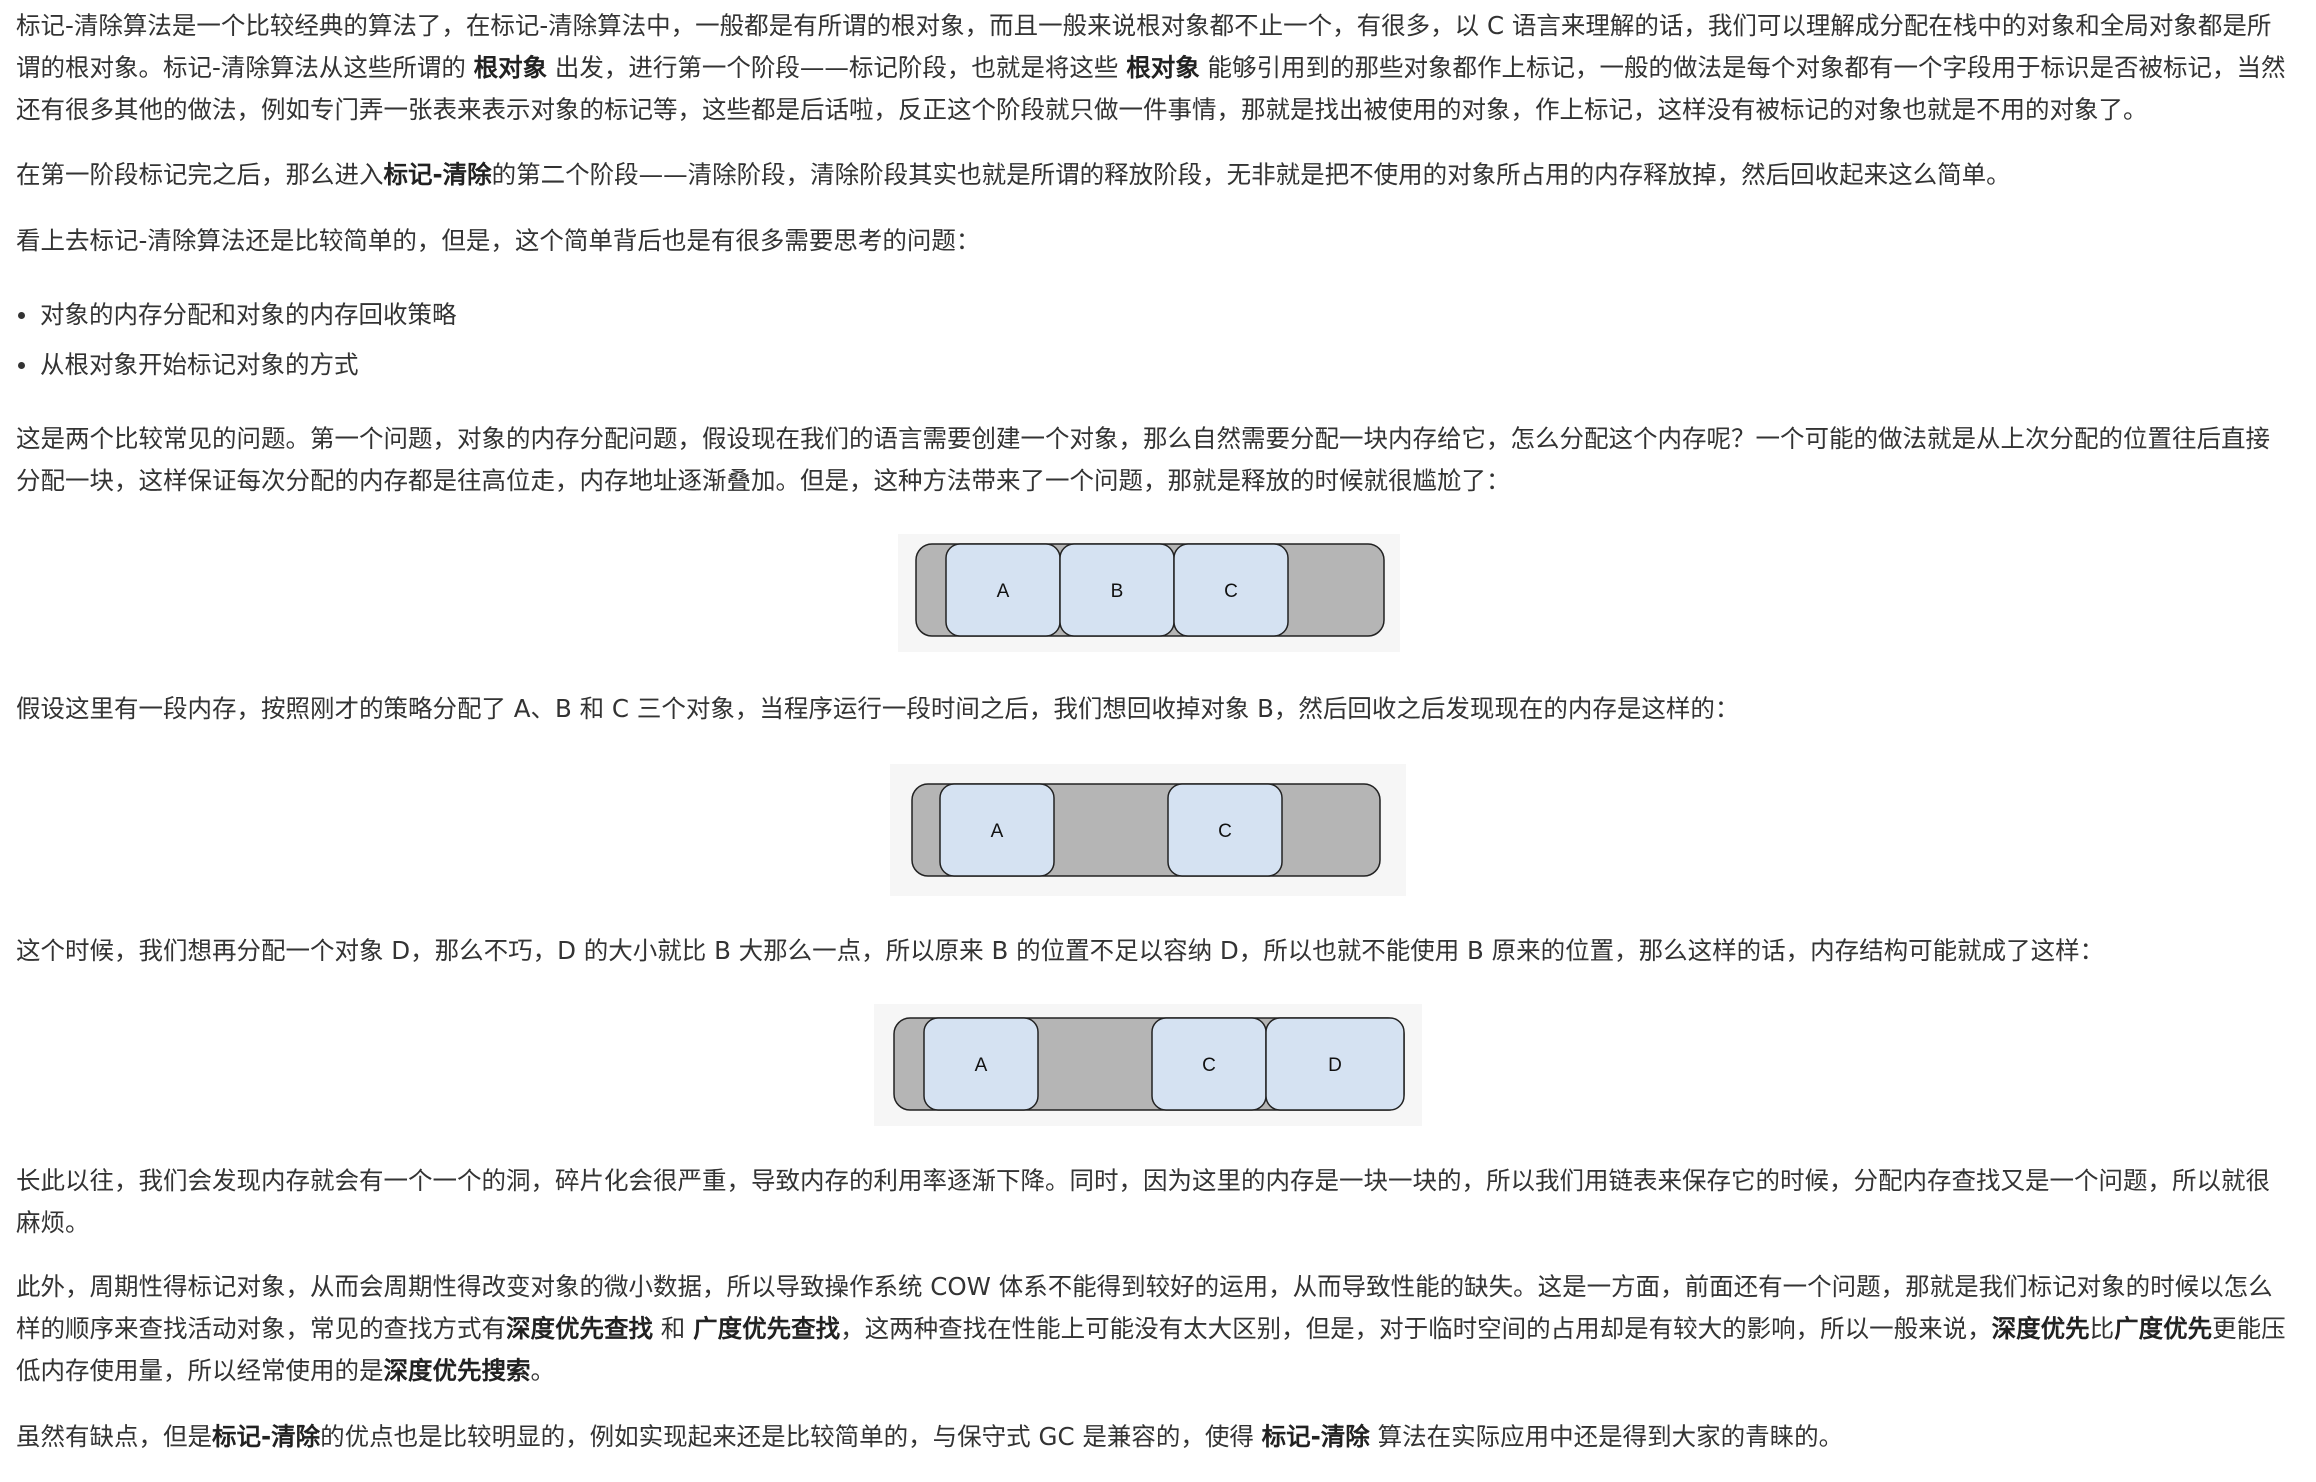  Describe the element at coordinates (498, 240) in the screenshot. I see `paragraph-questions-intro: 看上去标记-清除算法还是比较简单的，但是，这个简单背后也是有很多需要思考的问题：` at that location.